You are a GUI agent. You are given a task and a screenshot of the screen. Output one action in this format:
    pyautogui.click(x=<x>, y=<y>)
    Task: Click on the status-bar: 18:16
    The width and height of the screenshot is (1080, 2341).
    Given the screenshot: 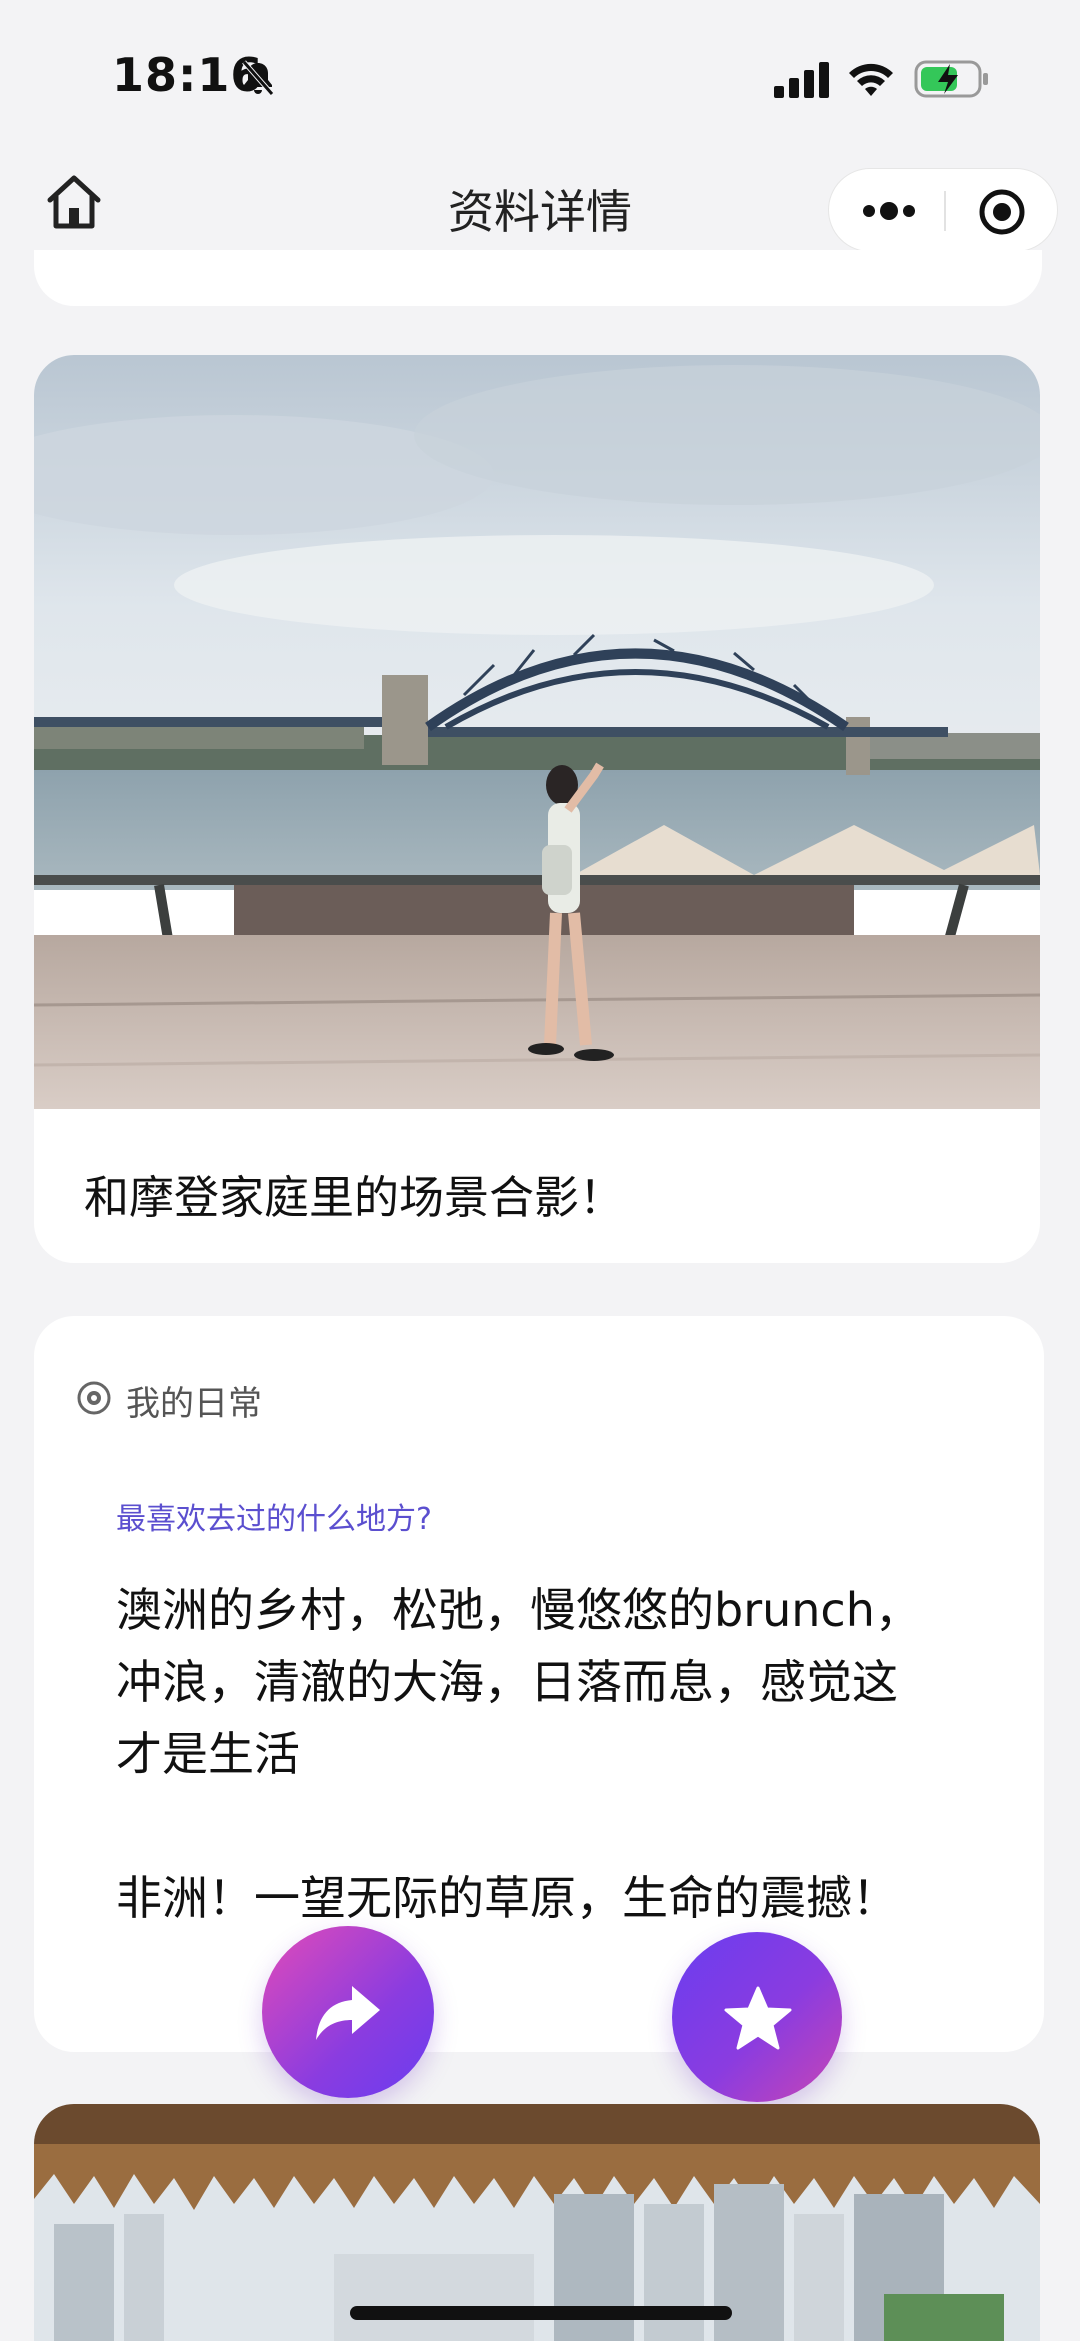 What is the action you would take?
    pyautogui.click(x=540, y=75)
    